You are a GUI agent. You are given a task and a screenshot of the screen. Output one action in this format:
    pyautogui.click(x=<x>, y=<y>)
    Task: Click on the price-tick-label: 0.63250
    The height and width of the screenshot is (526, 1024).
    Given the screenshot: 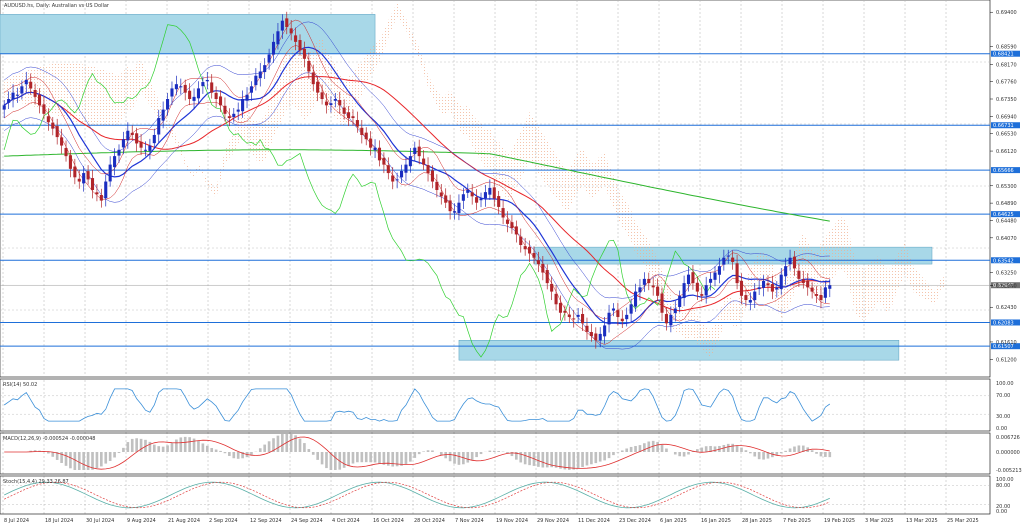 What is the action you would take?
    pyautogui.click(x=1006, y=274)
    